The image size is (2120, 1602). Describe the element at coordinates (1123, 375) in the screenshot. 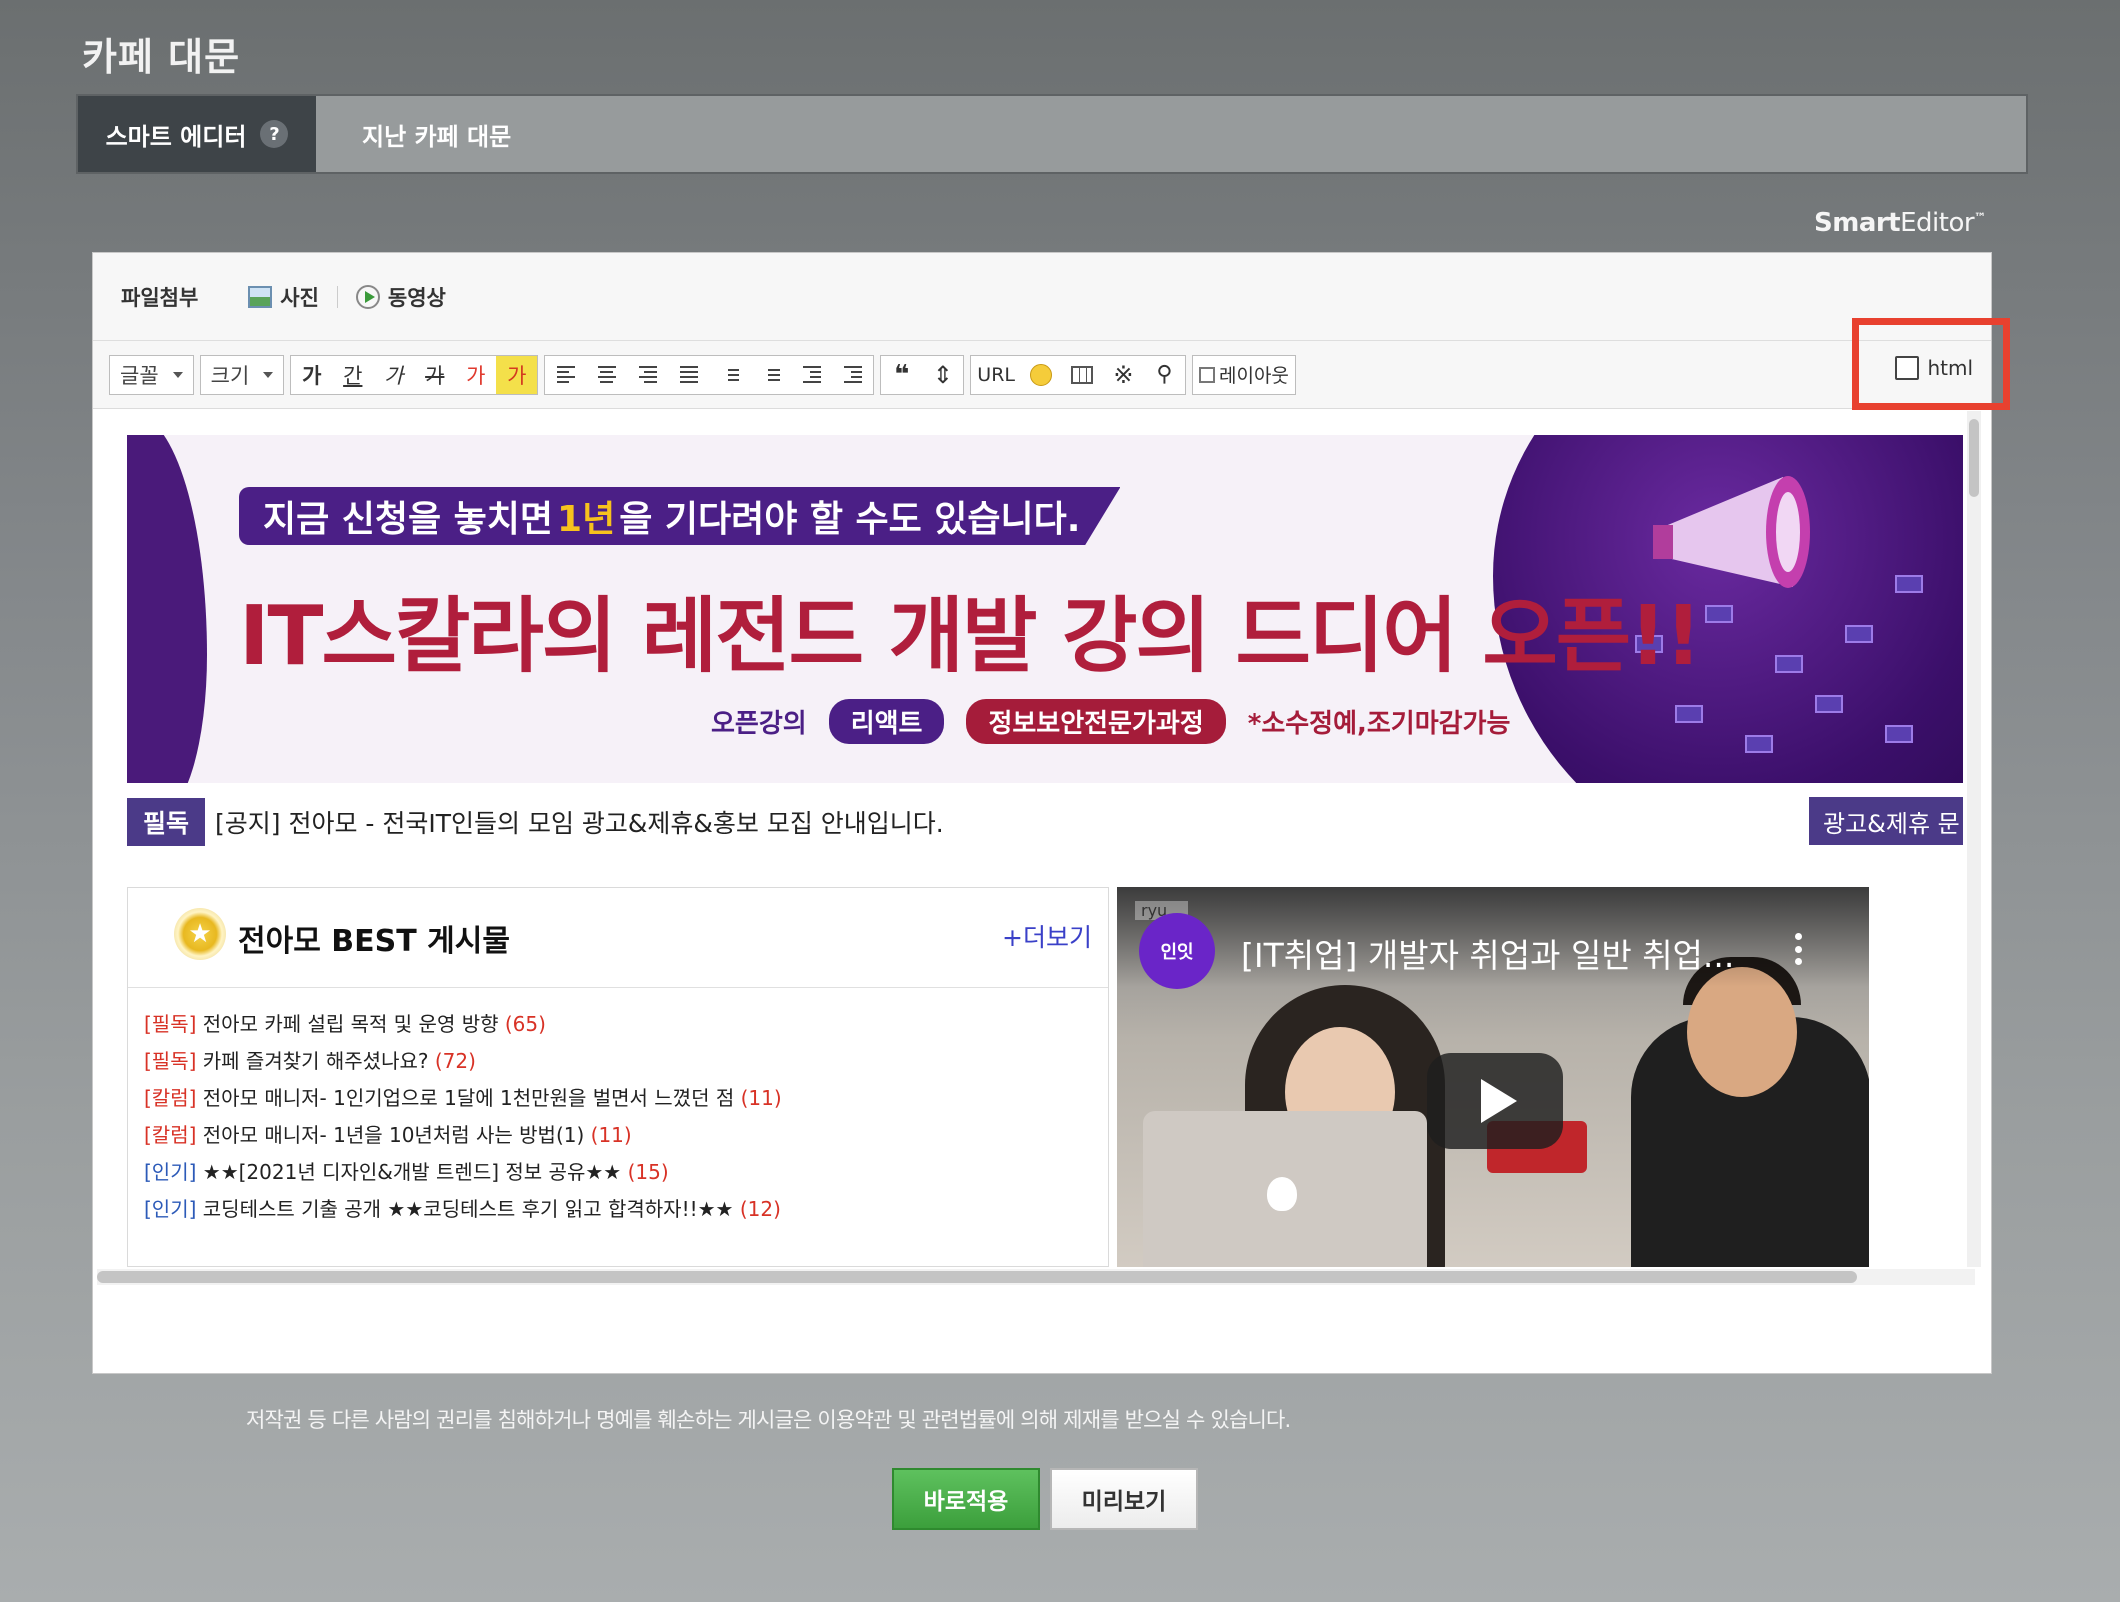

I see `special-character-icon: ※` at that location.